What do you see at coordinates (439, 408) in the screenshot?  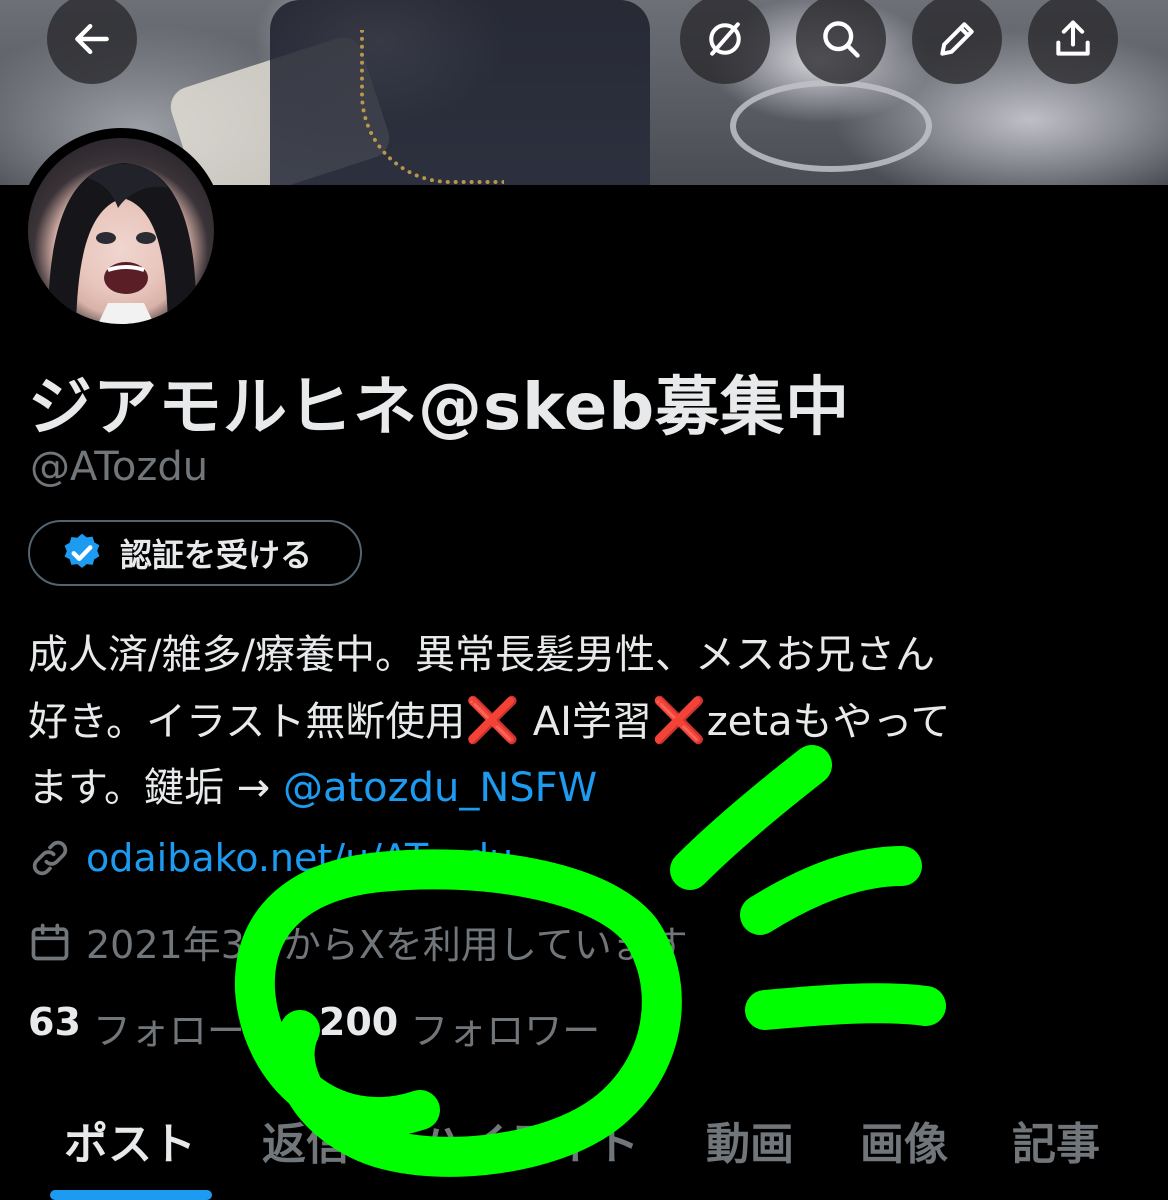 I see `display-name: ジアモルヒネ@skeb募集中` at bounding box center [439, 408].